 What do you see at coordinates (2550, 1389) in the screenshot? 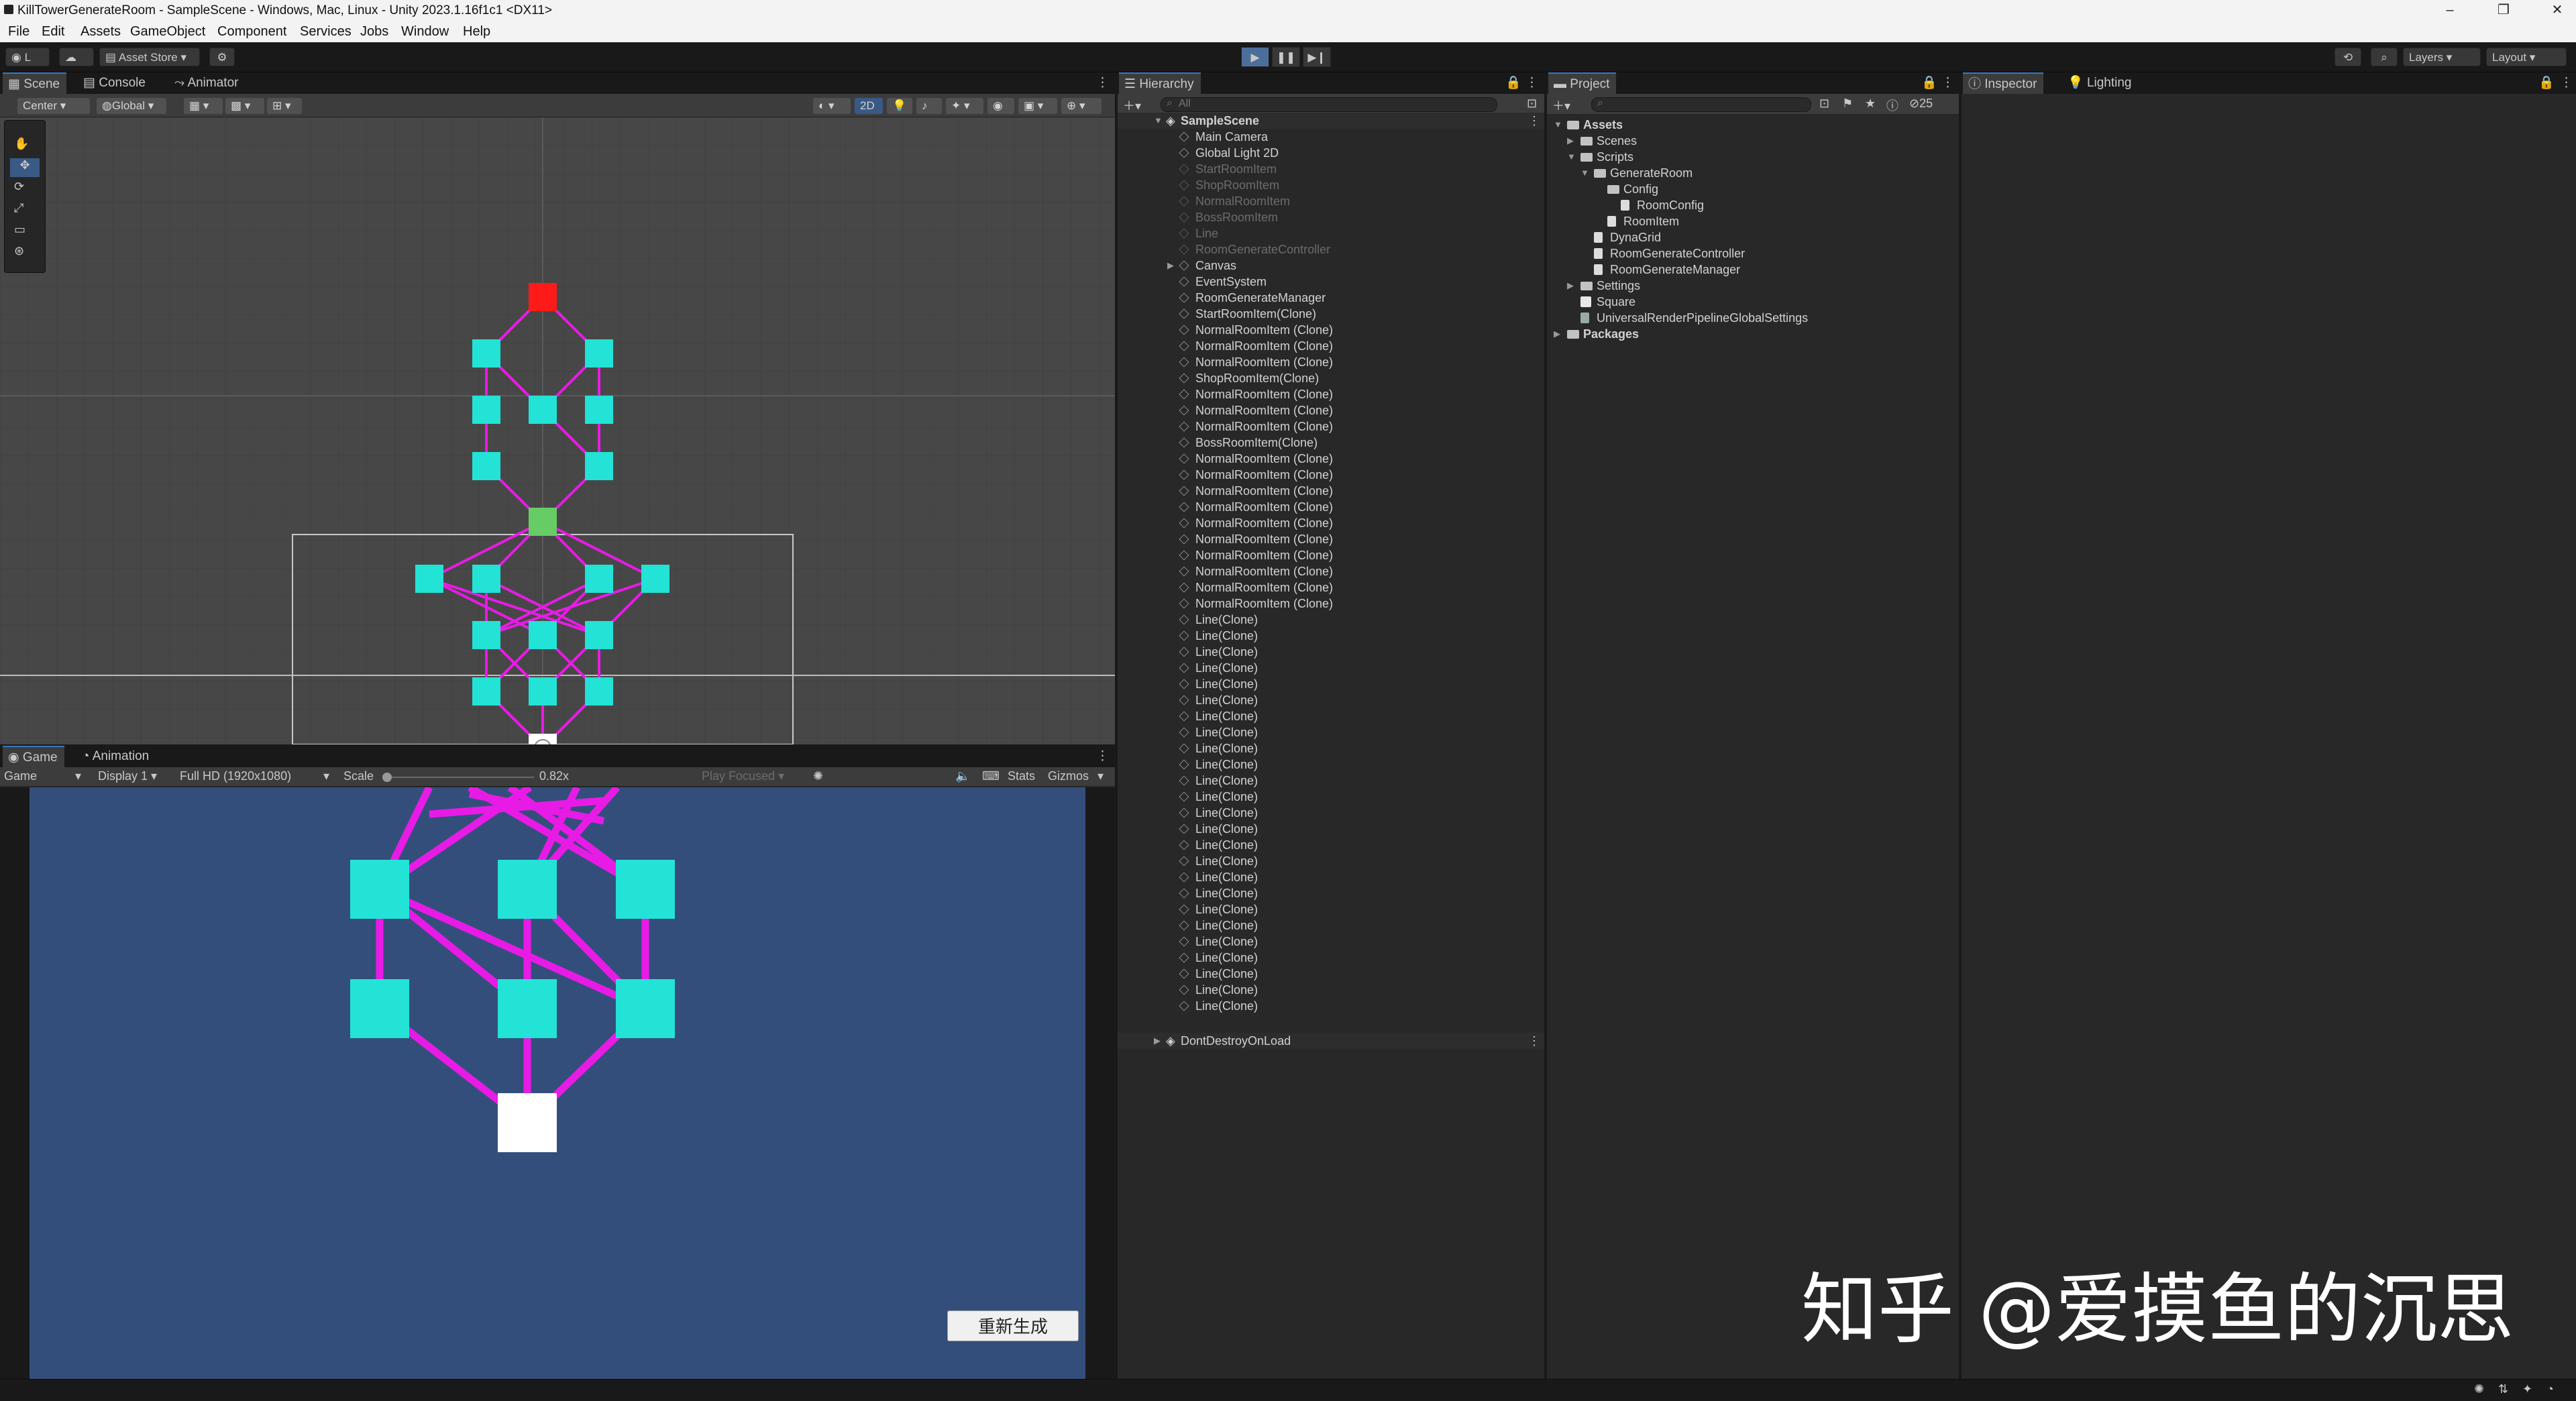
I see `progress-icon: ◔` at bounding box center [2550, 1389].